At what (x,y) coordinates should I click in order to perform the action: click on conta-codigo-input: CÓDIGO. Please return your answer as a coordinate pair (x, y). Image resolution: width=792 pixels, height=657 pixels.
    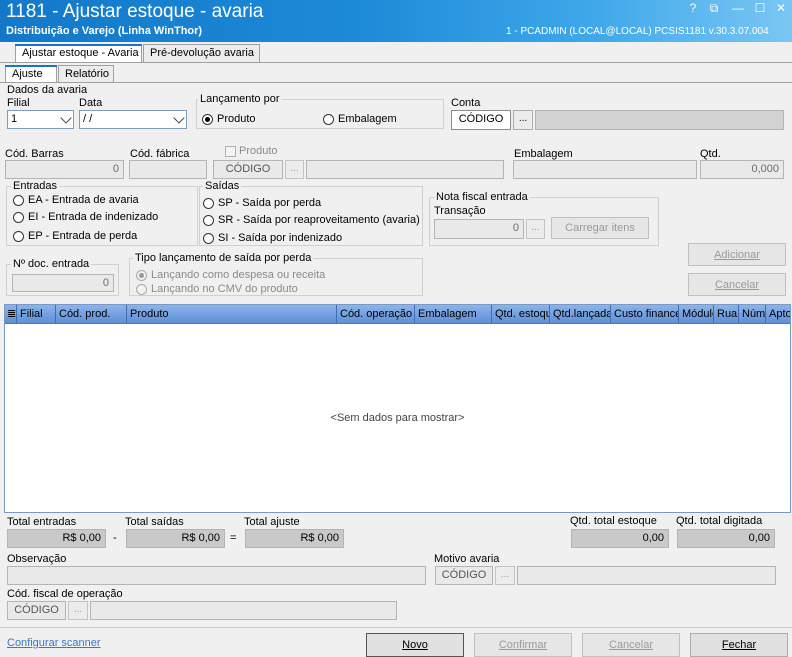
    Looking at the image, I should click on (481, 120).